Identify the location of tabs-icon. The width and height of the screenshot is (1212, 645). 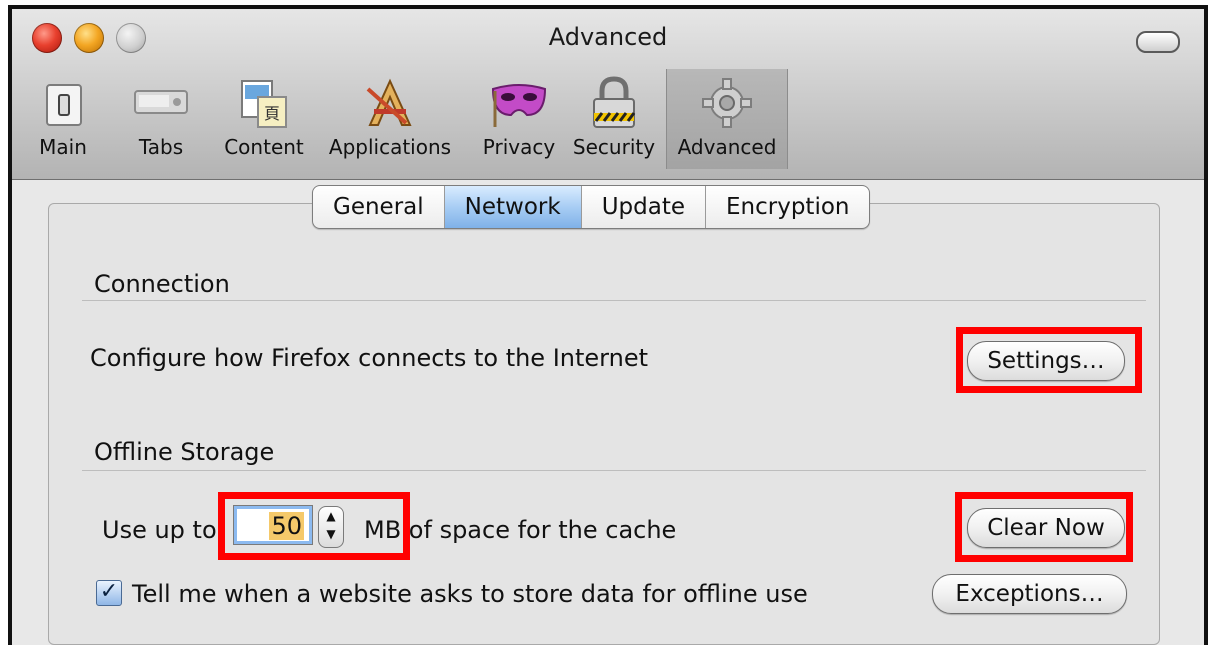
(161, 102).